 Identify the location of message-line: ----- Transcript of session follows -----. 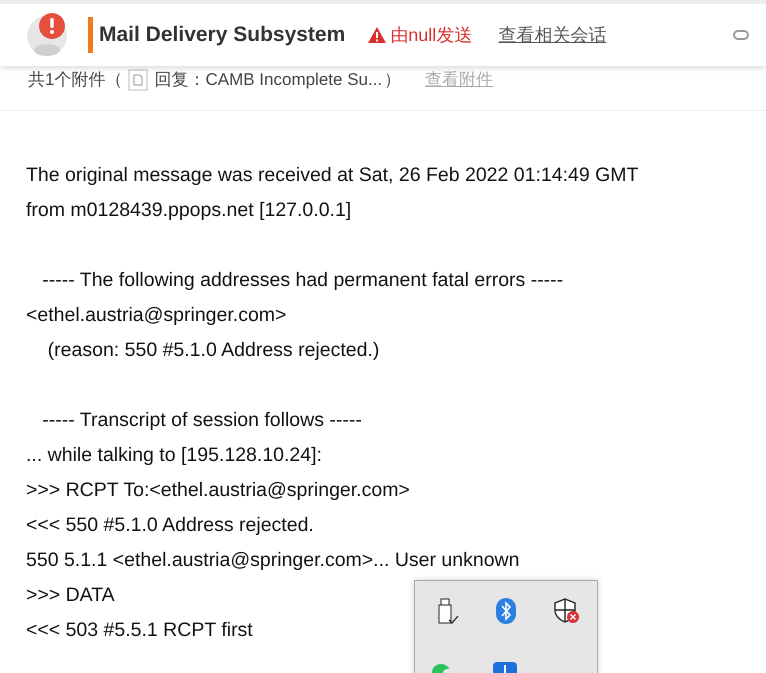
(201, 420).